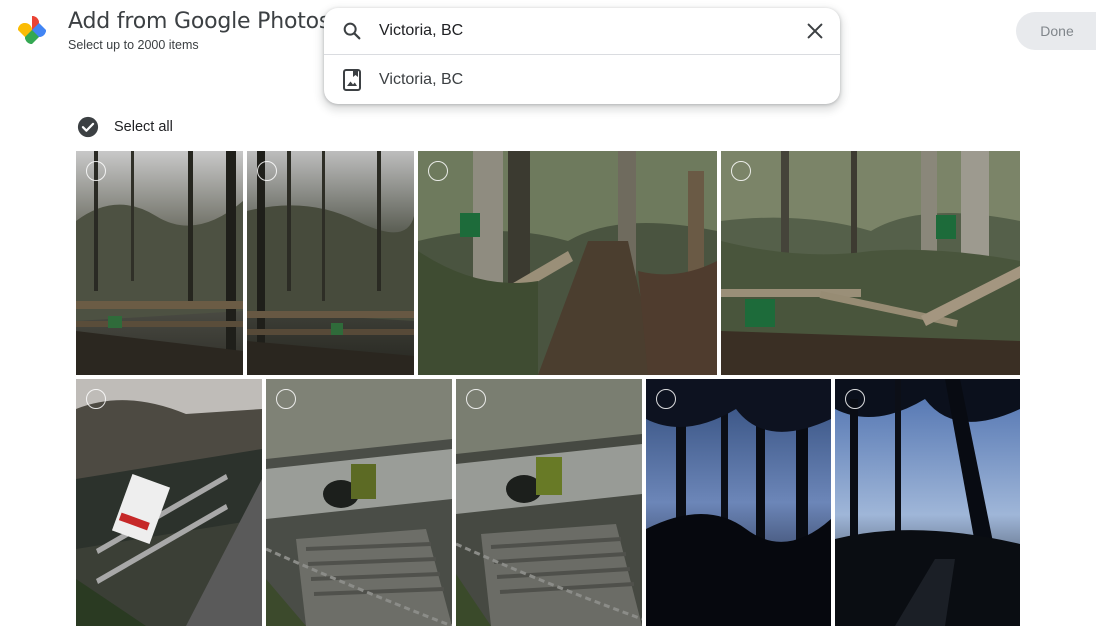 Image resolution: width=1096 pixels, height=628 pixels. I want to click on done-button: Done, so click(1056, 31).